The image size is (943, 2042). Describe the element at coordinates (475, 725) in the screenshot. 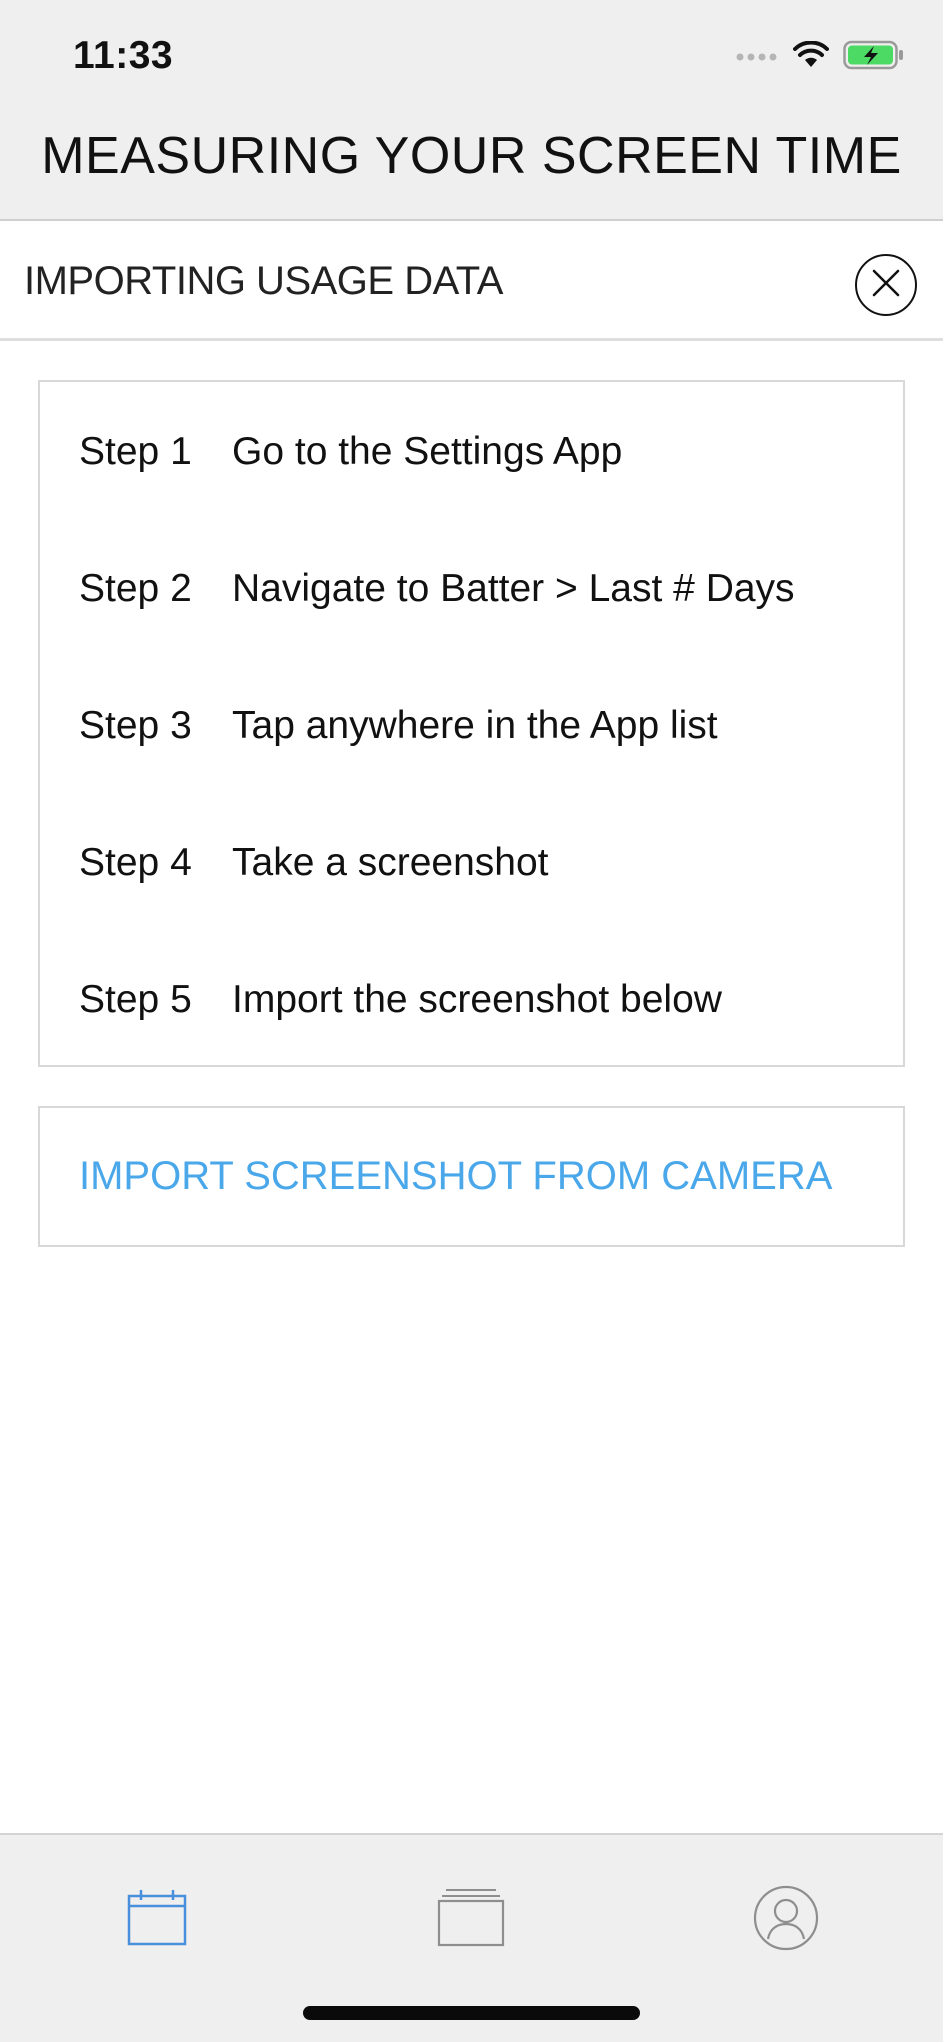

I see `step-text: Tap anywhere in the App list` at that location.